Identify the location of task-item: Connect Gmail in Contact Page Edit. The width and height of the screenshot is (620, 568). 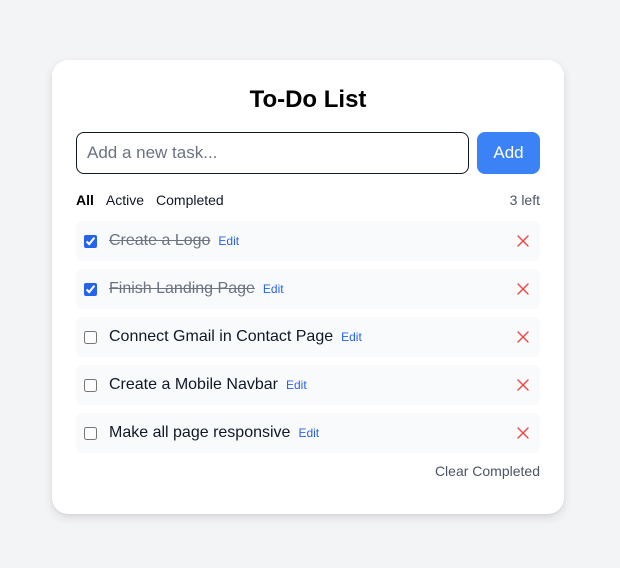
(308, 337).